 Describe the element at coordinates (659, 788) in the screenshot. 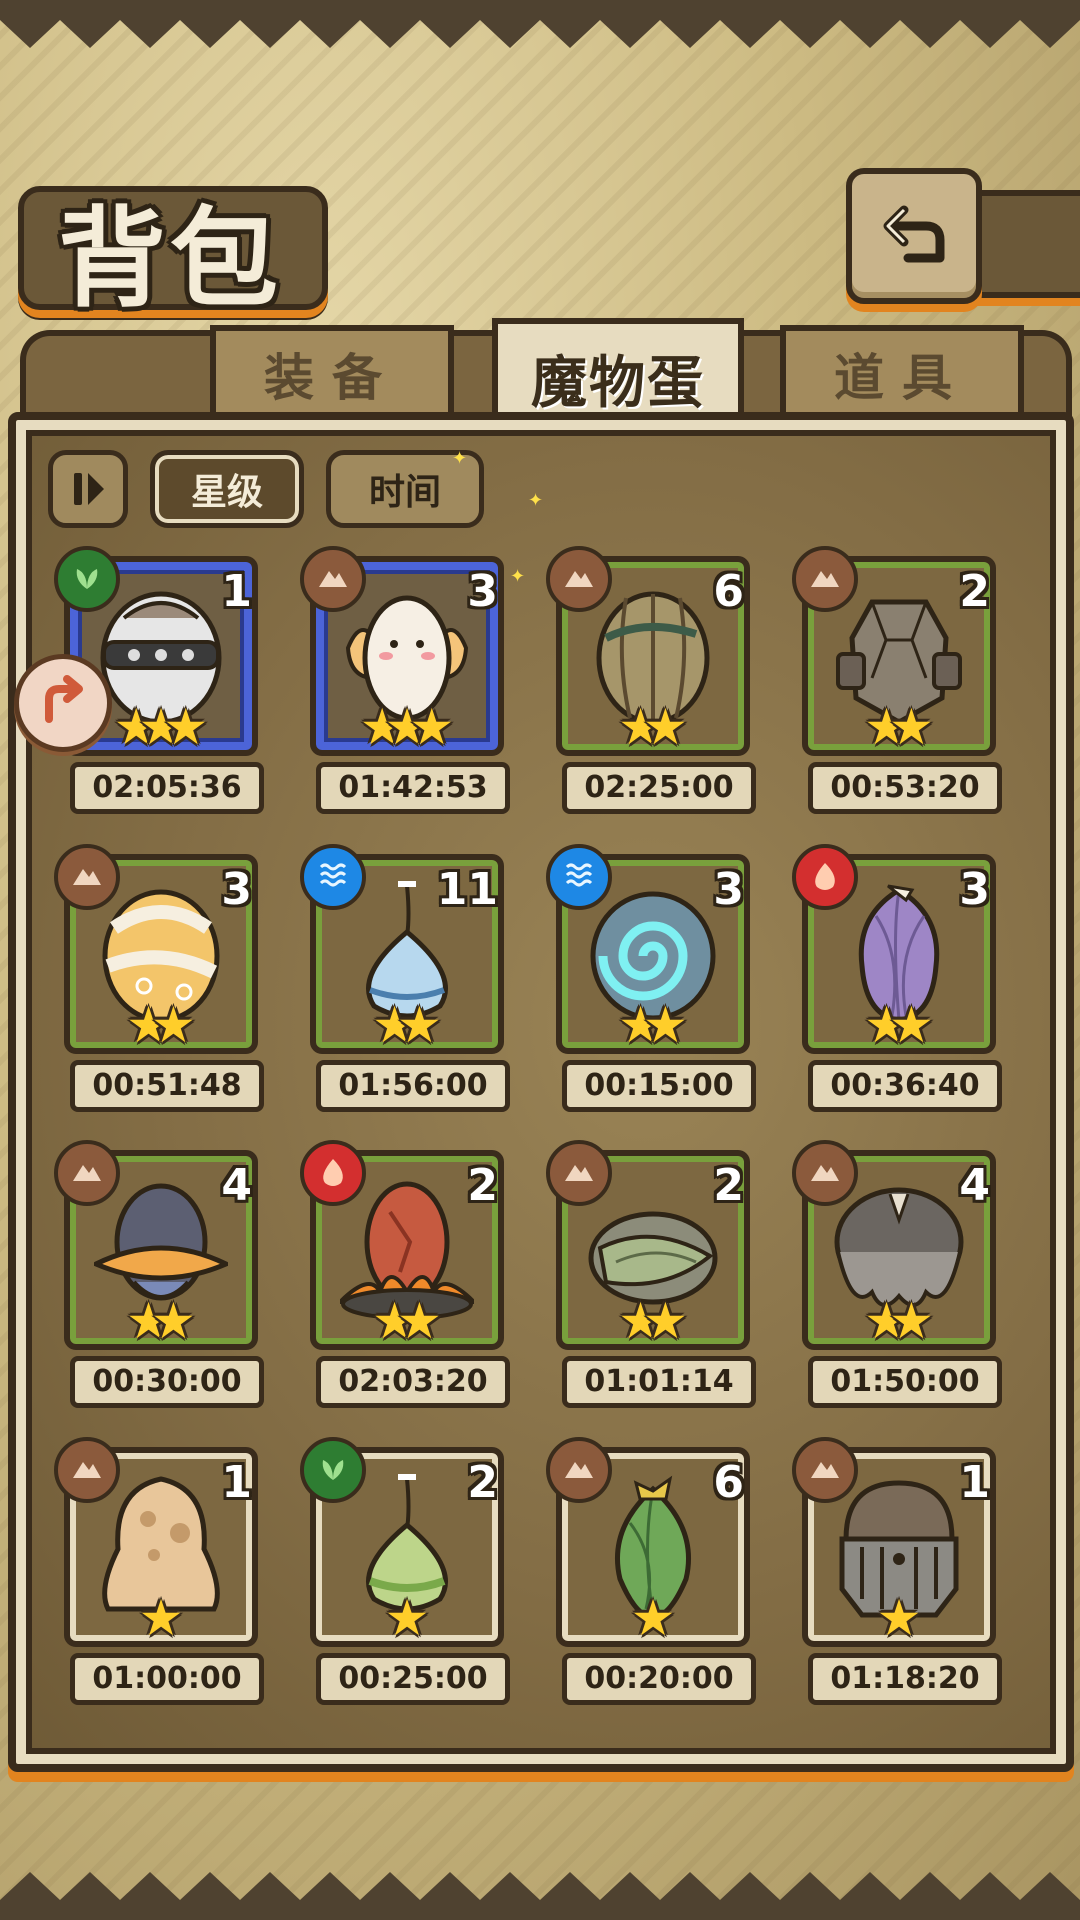

I see `hatch-timer: 02:25:00` at that location.